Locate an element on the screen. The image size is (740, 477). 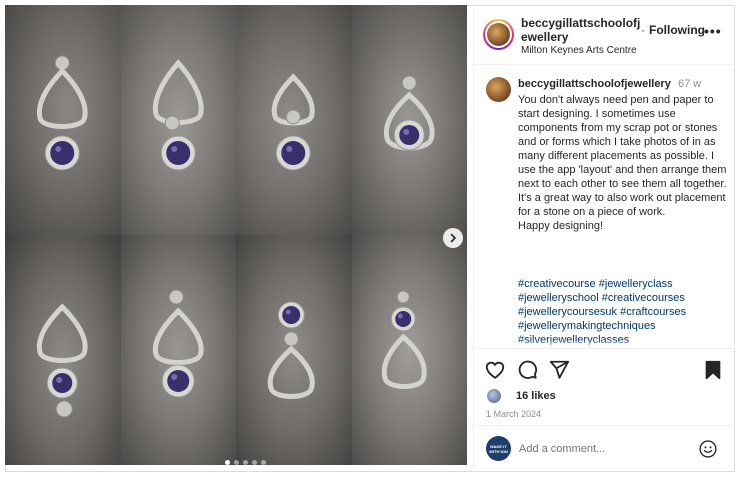
commenter-avatar: MAKE IT WITH KIM is located at coordinates (498, 448).